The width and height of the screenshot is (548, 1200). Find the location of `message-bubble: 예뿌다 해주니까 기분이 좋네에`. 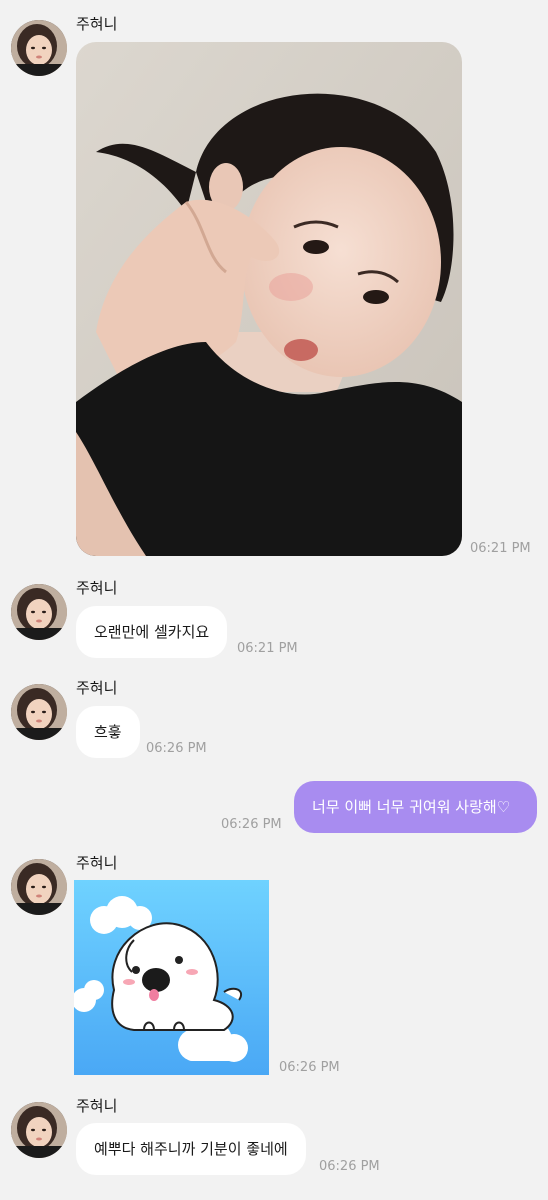

message-bubble: 예뿌다 해주니까 기분이 좋네에 is located at coordinates (191, 1149).